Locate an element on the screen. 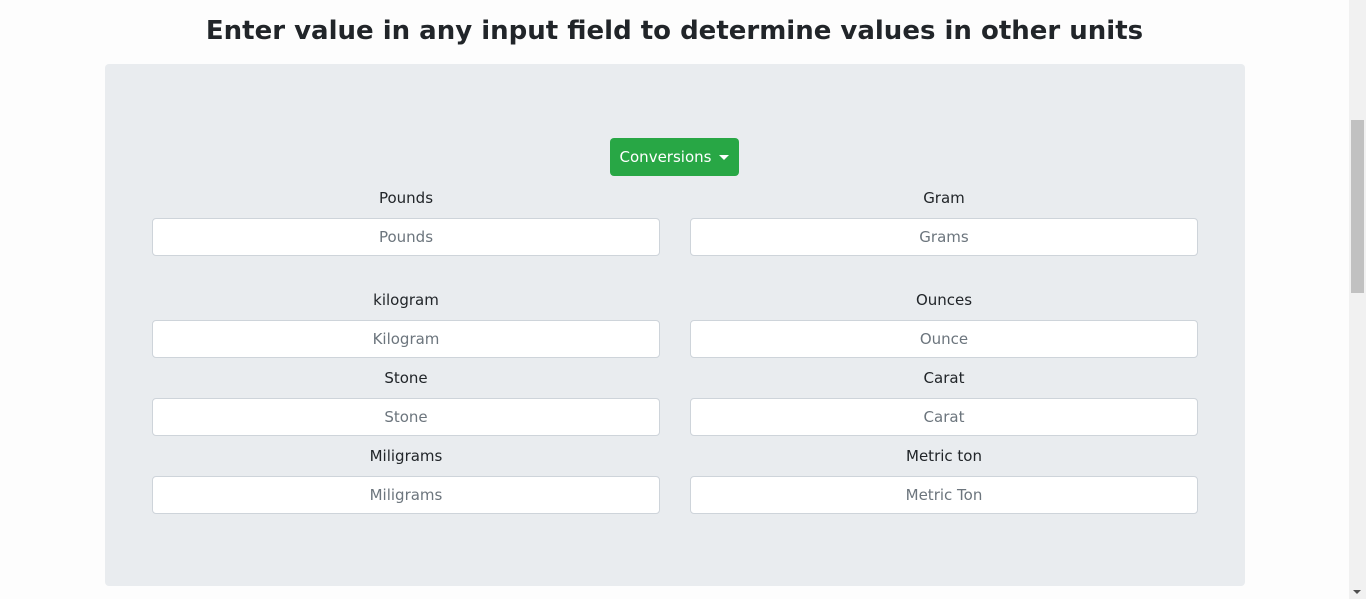 The height and width of the screenshot is (599, 1366). miligrams-input is located at coordinates (406, 495).